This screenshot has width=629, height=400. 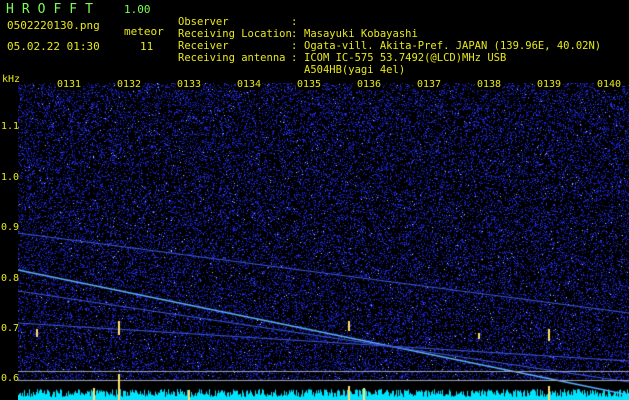 What do you see at coordinates (10, 328) in the screenshot?
I see `freq-tick-label: 0.7` at bounding box center [10, 328].